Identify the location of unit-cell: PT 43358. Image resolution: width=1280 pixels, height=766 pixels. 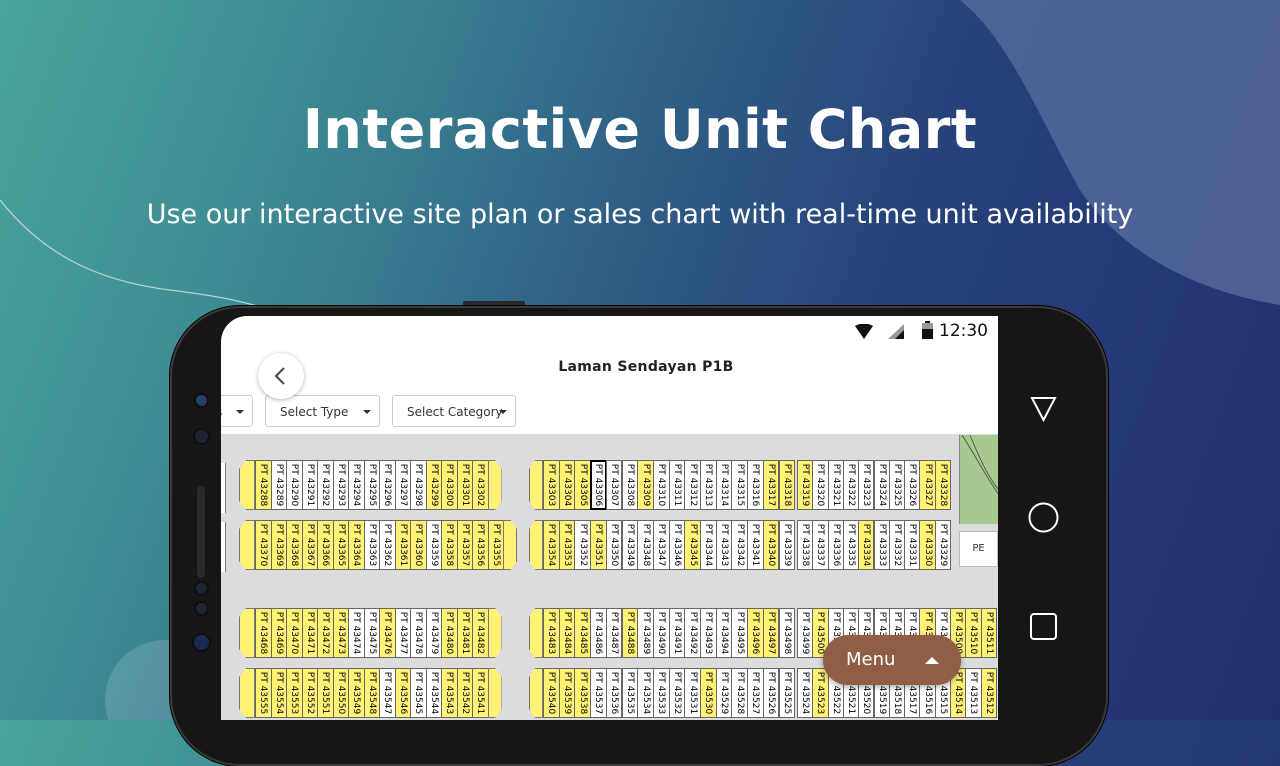
(449, 545).